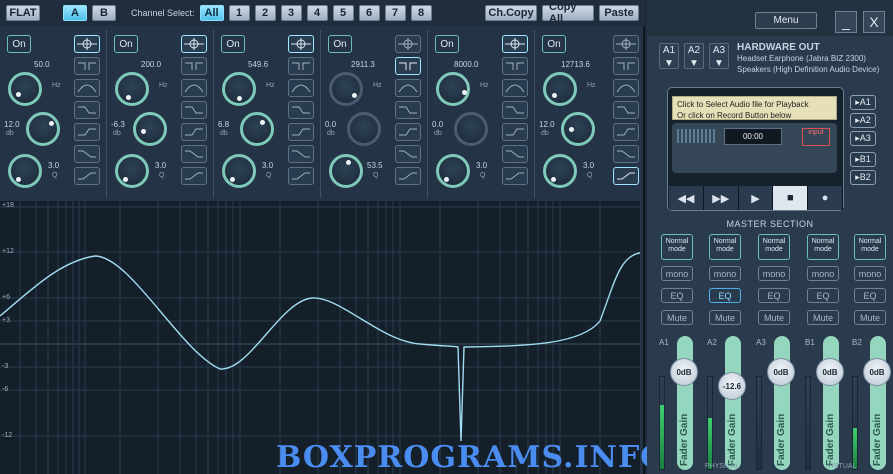  Describe the element at coordinates (721, 198) in the screenshot. I see `fast-forward-button: ▶▶` at that location.